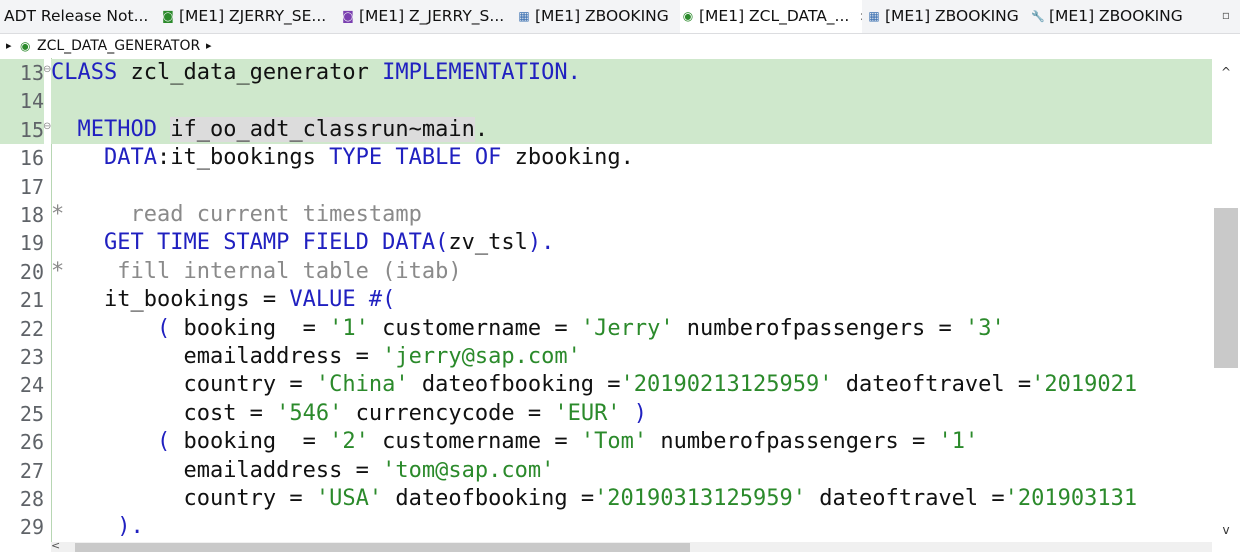  I want to click on code-token: zv_tsl, so click(488, 243).